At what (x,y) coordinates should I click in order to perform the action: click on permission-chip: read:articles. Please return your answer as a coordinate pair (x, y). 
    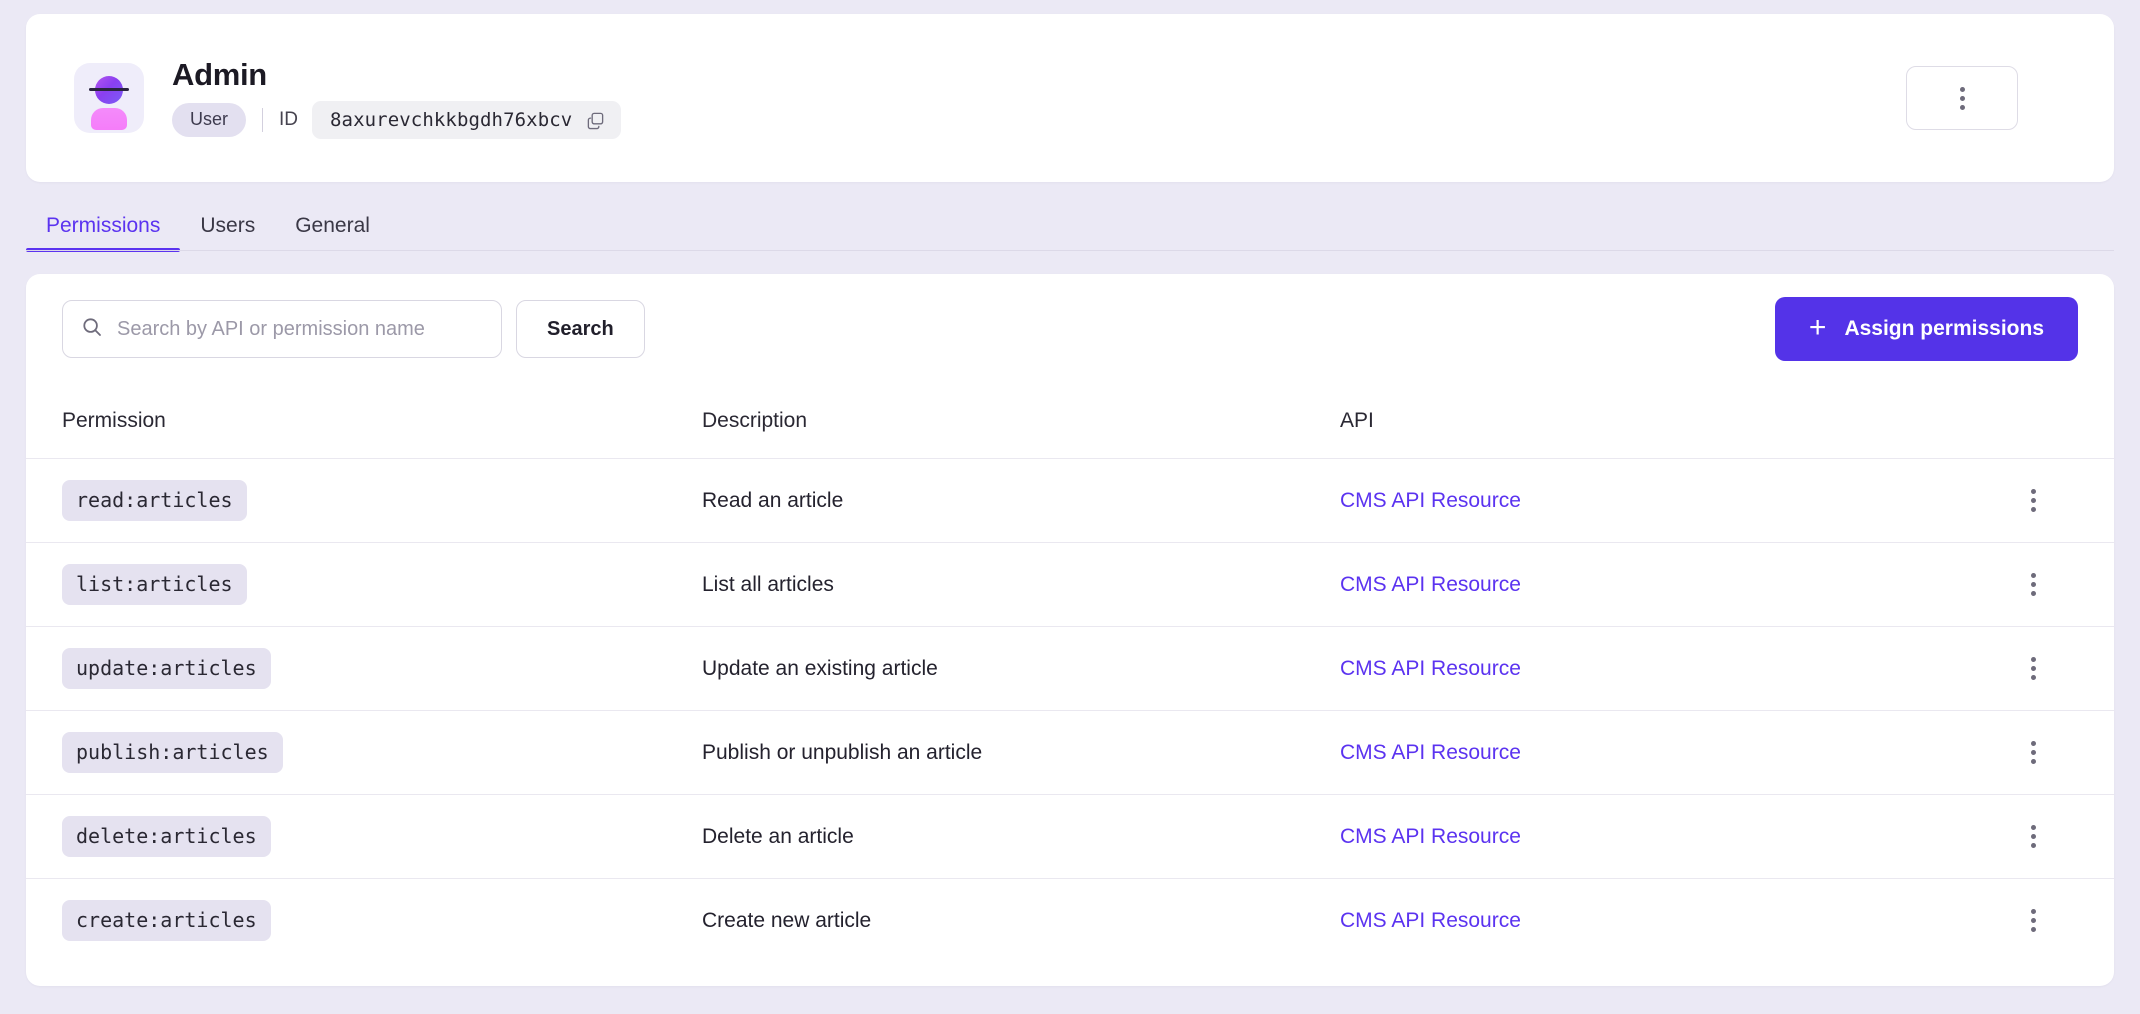
    Looking at the image, I should click on (154, 500).